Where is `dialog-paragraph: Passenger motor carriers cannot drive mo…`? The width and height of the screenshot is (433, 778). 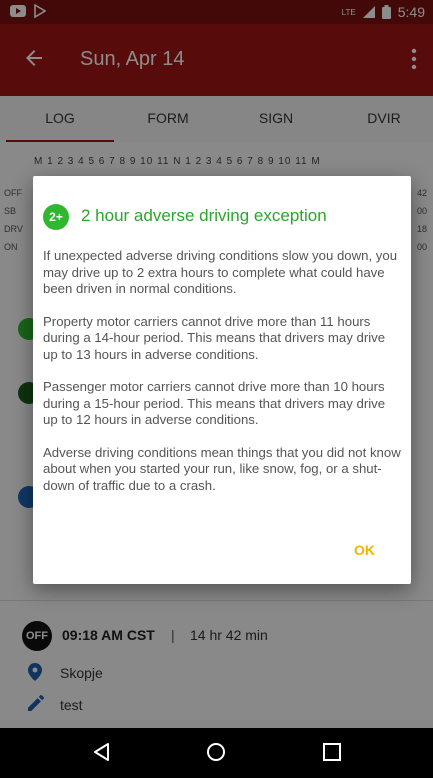 dialog-paragraph: Passenger motor carriers cannot drive mo… is located at coordinates (214, 403).